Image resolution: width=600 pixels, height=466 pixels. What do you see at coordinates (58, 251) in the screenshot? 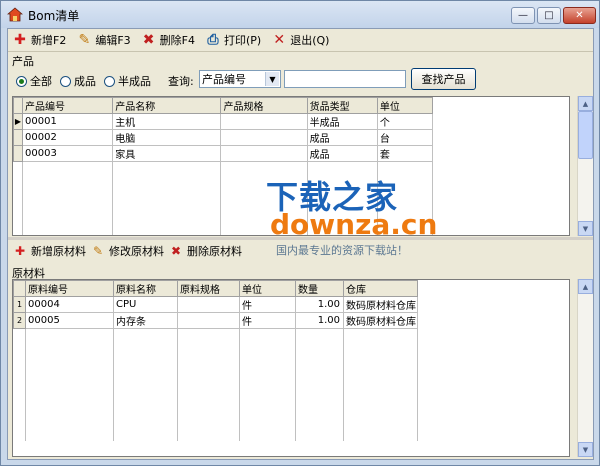
I see `material-toolbar-label: 新增原材料` at bounding box center [58, 251].